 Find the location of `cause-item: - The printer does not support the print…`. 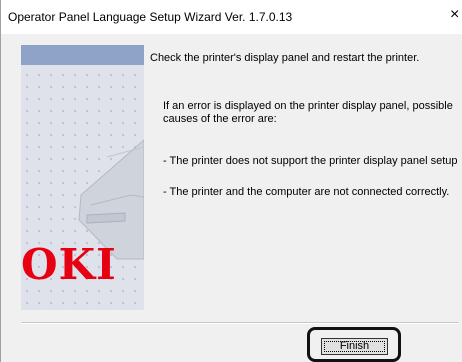

cause-item: - The printer does not support the print… is located at coordinates (310, 161).